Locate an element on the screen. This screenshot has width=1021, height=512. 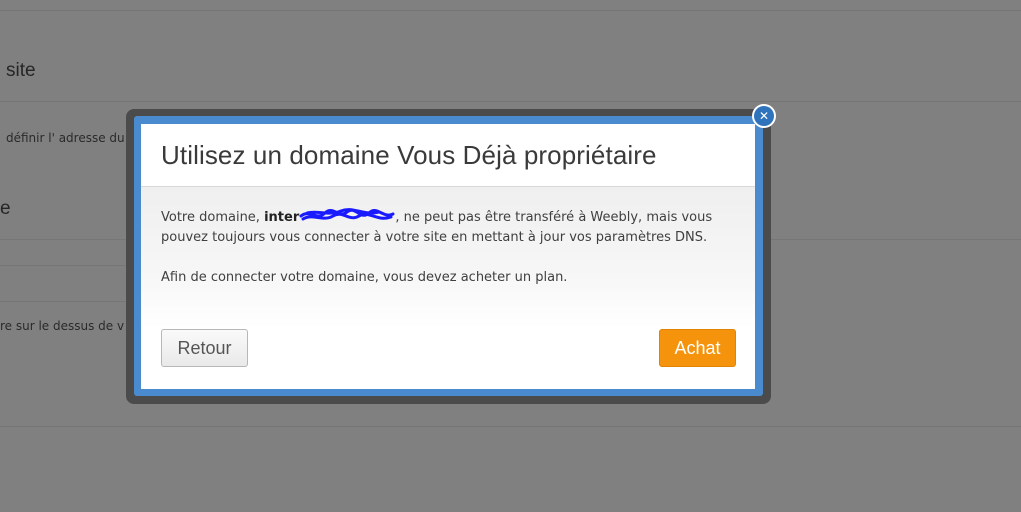
section-description-address: définir l' adresse du is located at coordinates (65, 138).